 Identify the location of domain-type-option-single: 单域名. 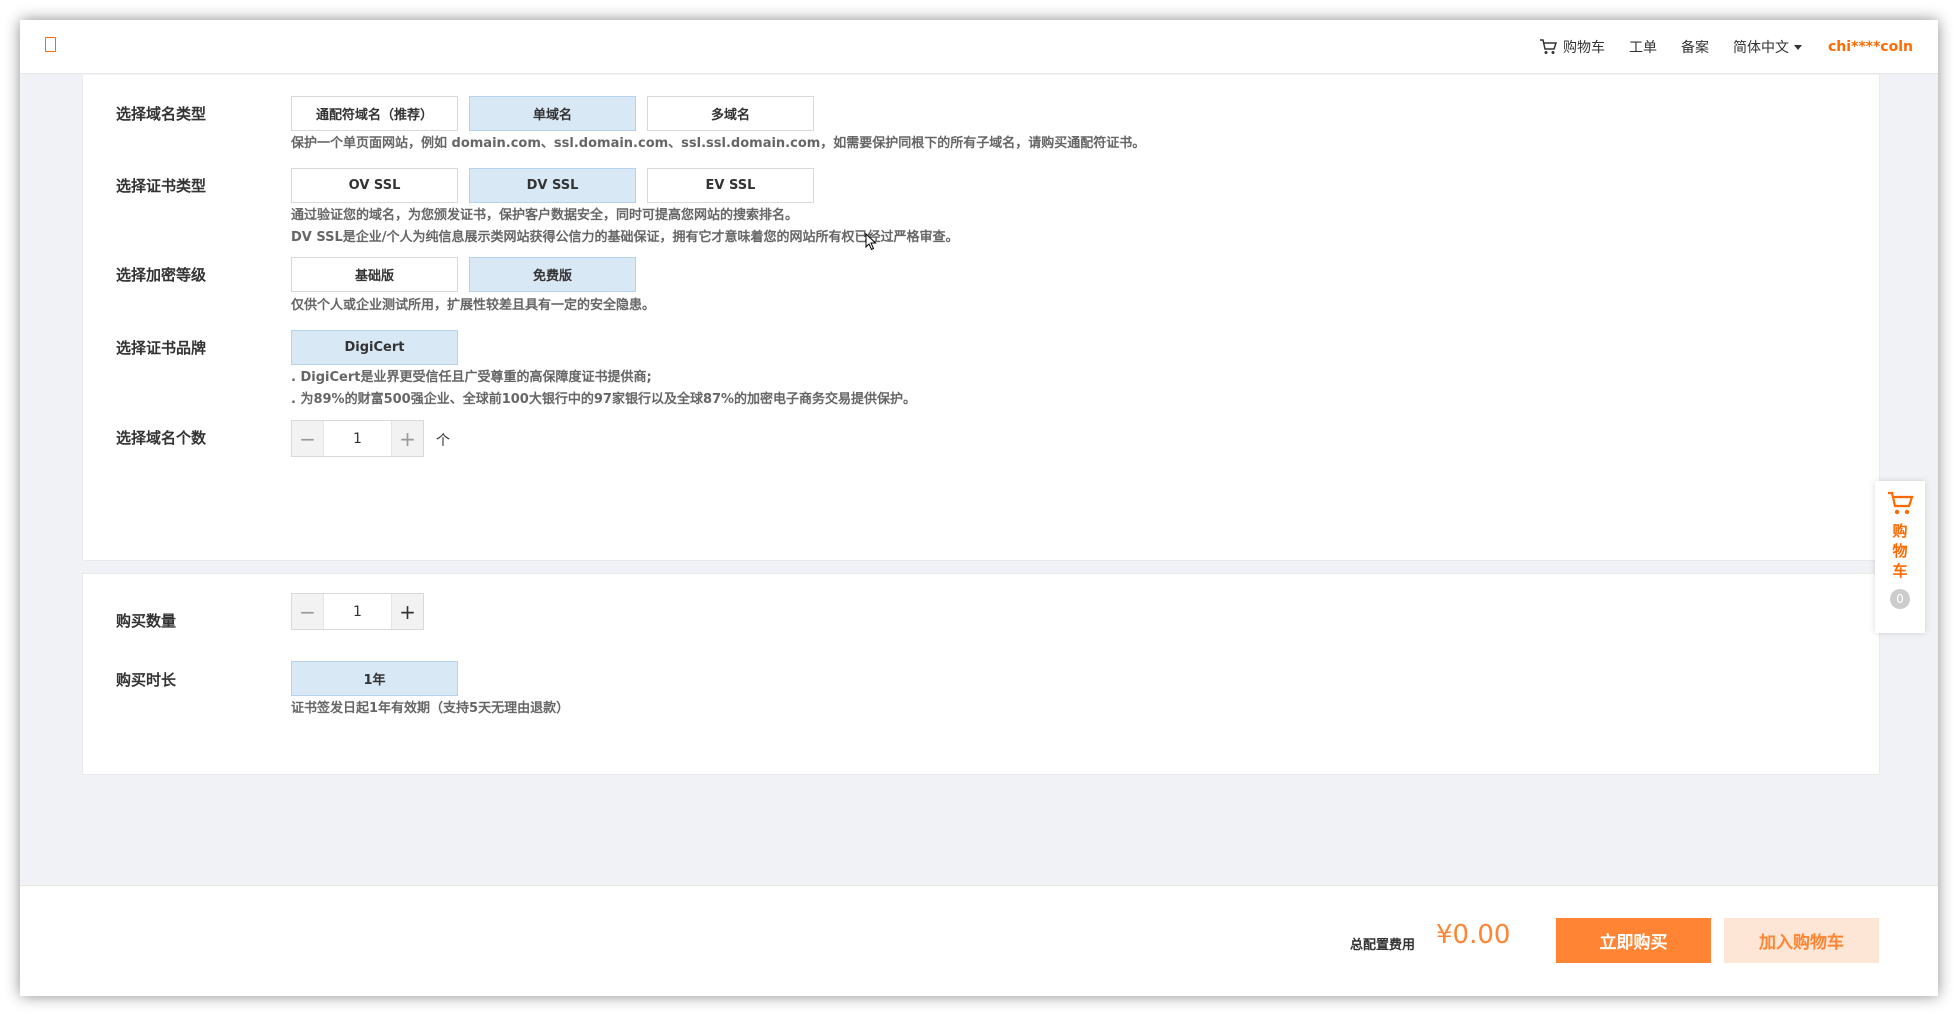
(552, 113).